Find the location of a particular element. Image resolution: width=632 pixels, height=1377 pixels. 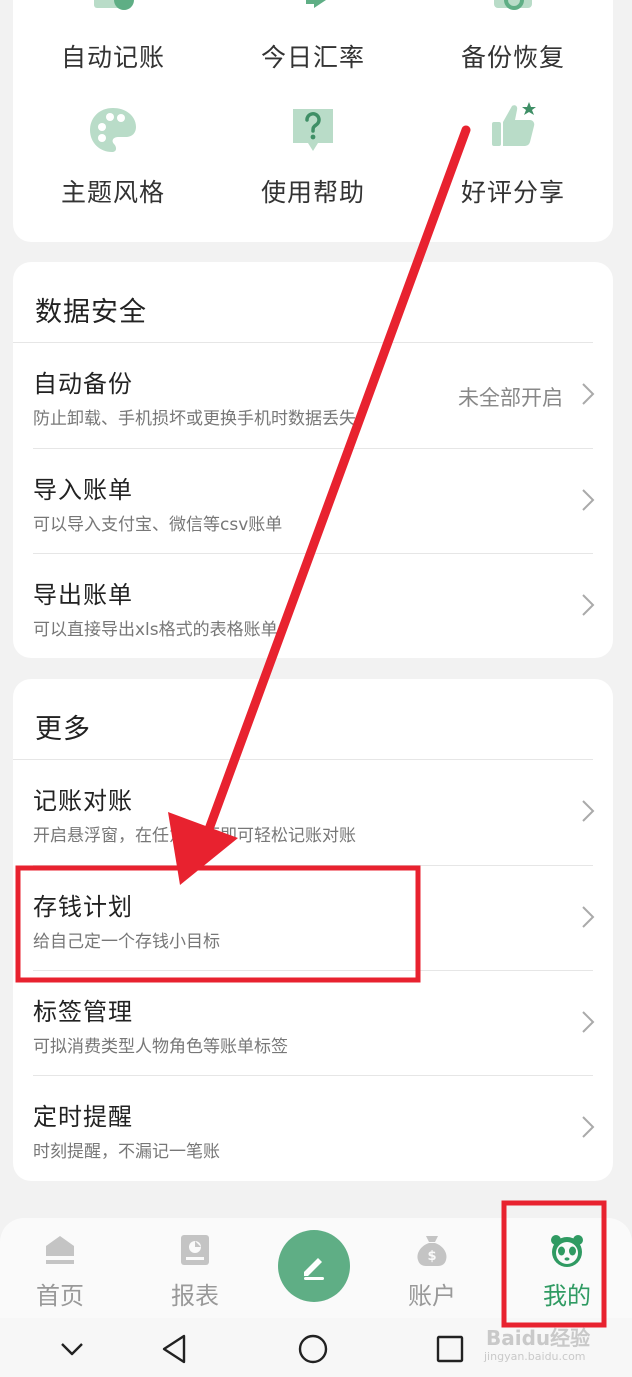

bottom-tab-bar: 首页 报表 $ 账户 我的 is located at coordinates (316, 1268).